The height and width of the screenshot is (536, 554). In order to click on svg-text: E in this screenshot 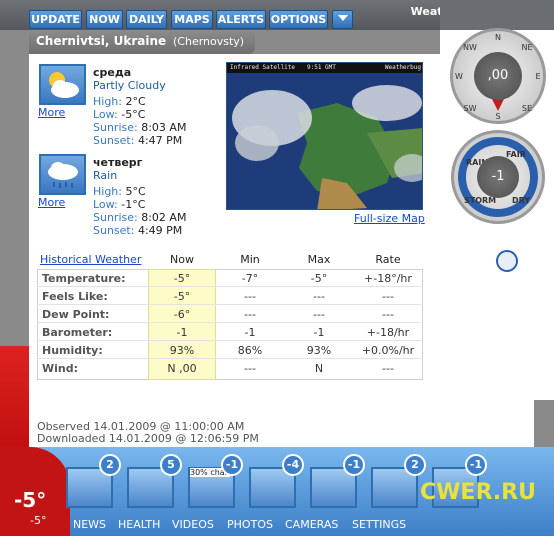, I will do `click(537, 76)`.